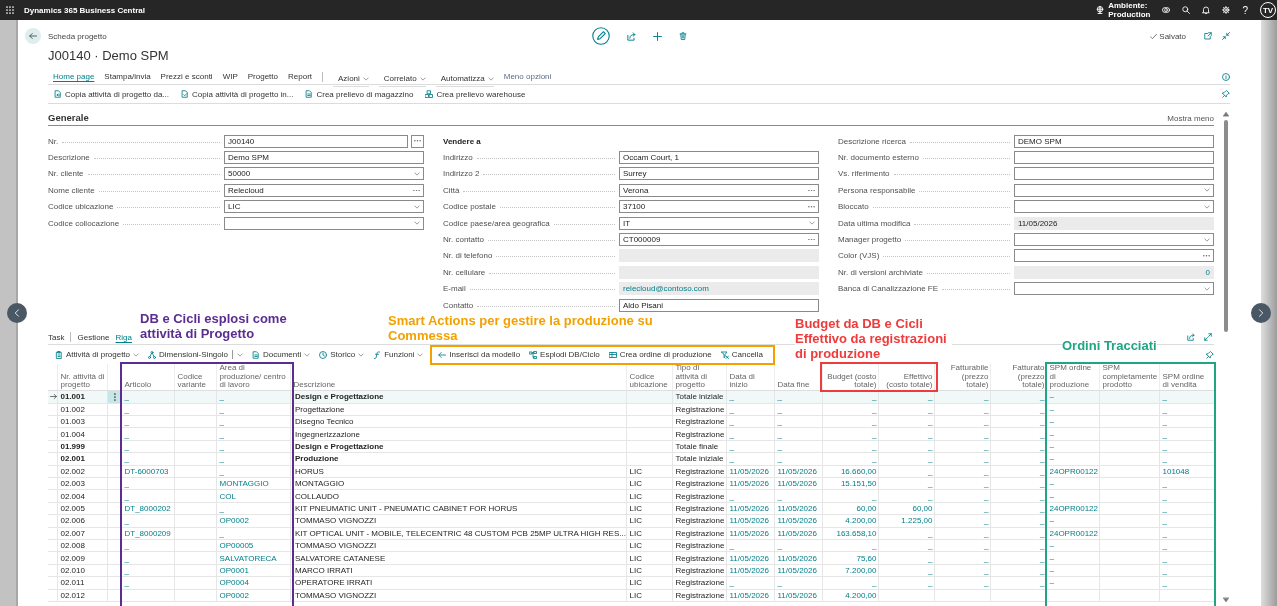 This screenshot has width=1277, height=606. I want to click on table-link: DT_8000202, so click(147, 508).